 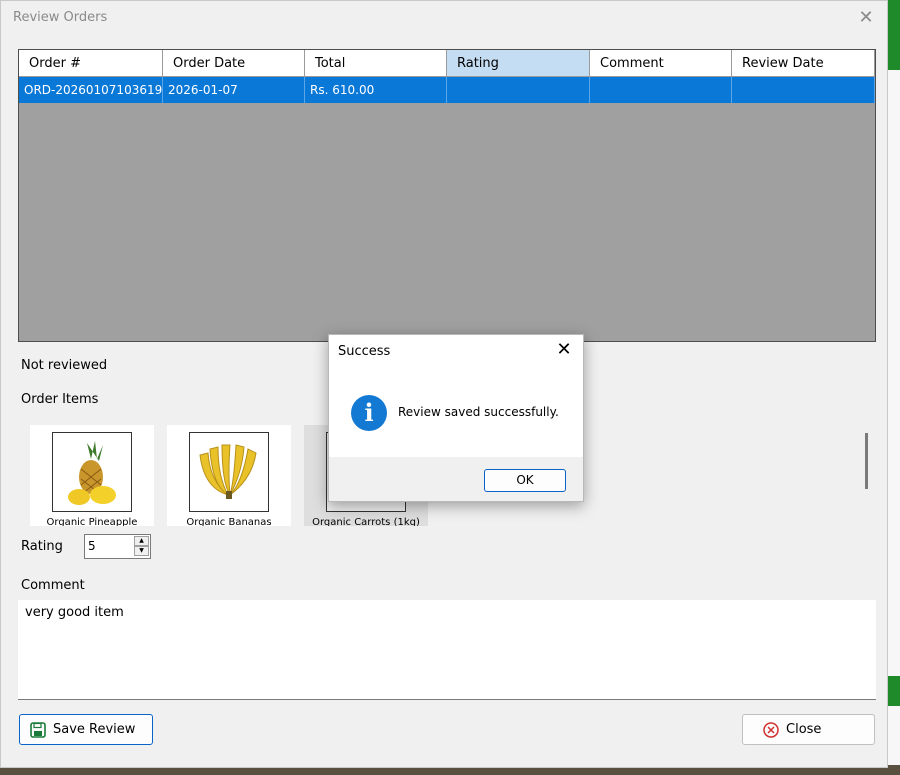 I want to click on rating-value: 5, so click(x=92, y=546).